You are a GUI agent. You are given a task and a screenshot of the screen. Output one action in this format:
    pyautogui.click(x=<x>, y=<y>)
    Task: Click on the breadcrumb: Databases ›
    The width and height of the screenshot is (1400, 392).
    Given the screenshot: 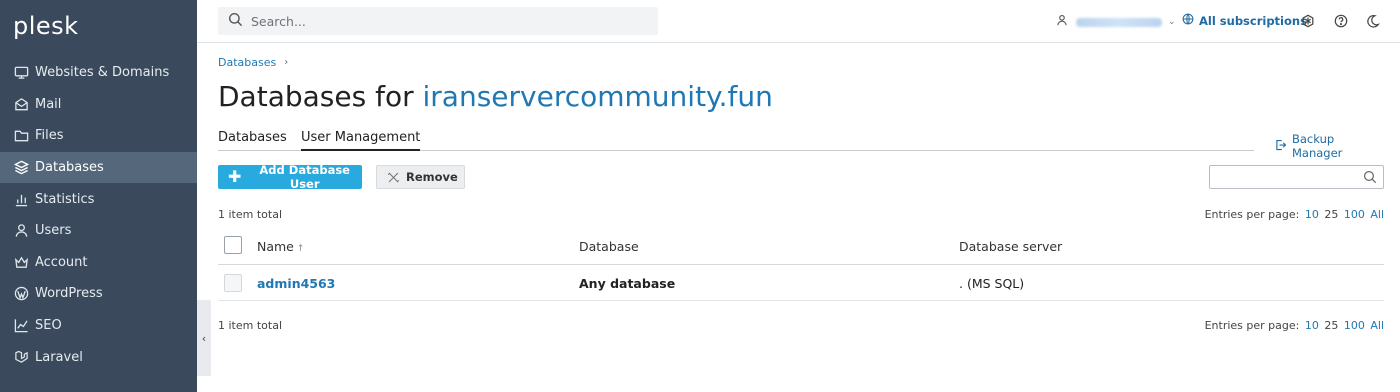 What is the action you would take?
    pyautogui.click(x=253, y=62)
    